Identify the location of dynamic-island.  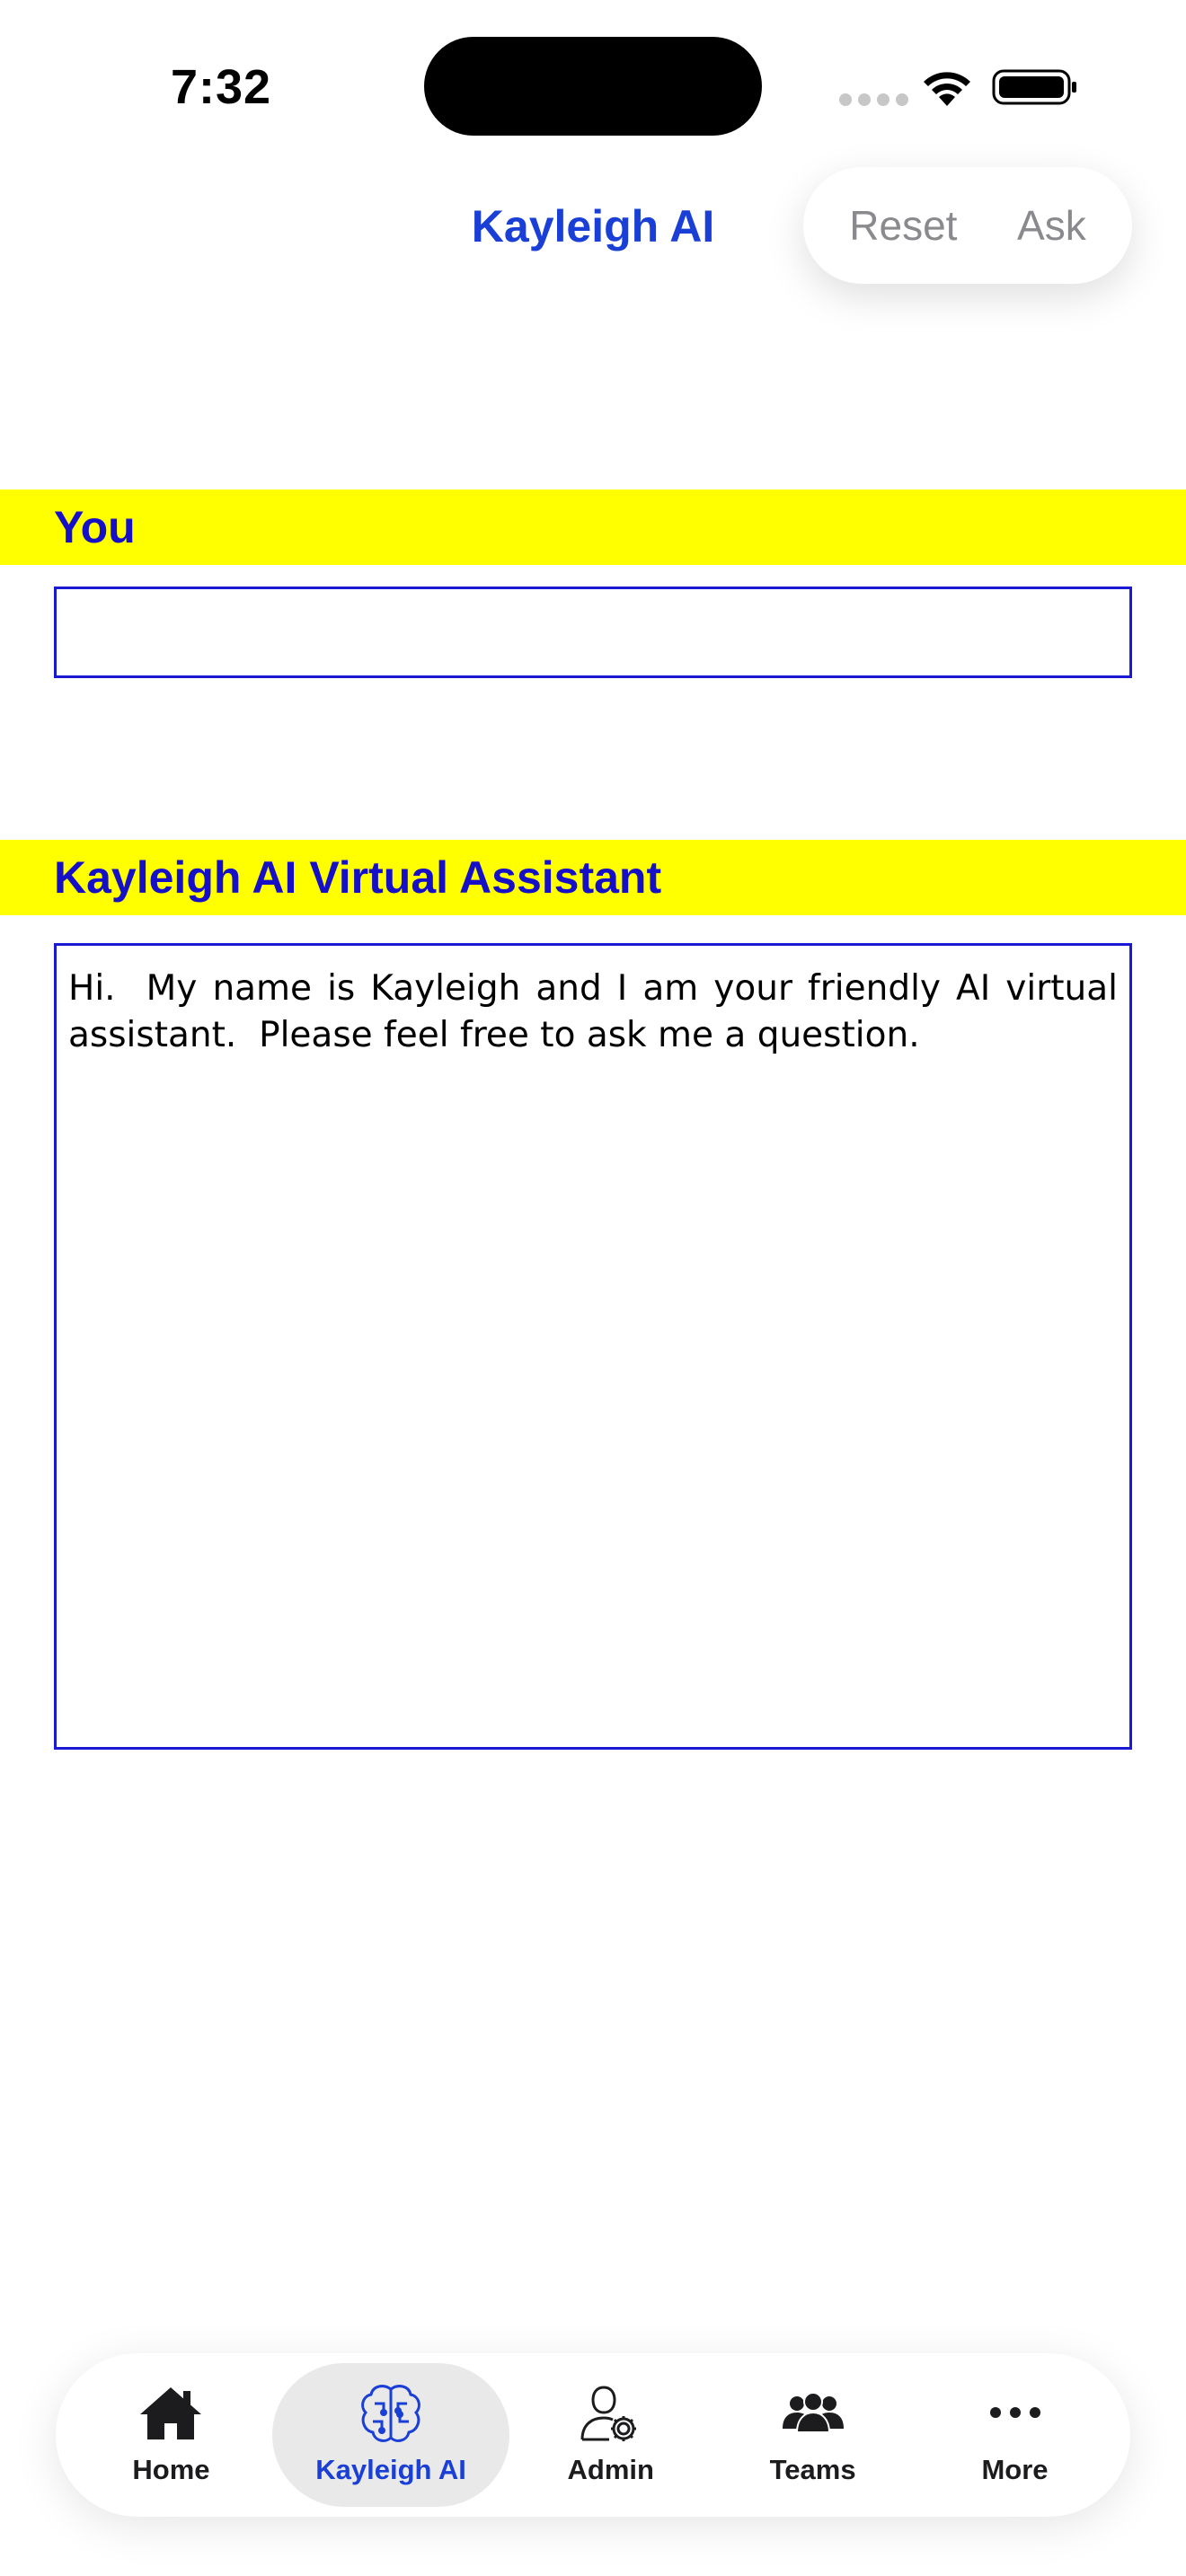
(593, 86).